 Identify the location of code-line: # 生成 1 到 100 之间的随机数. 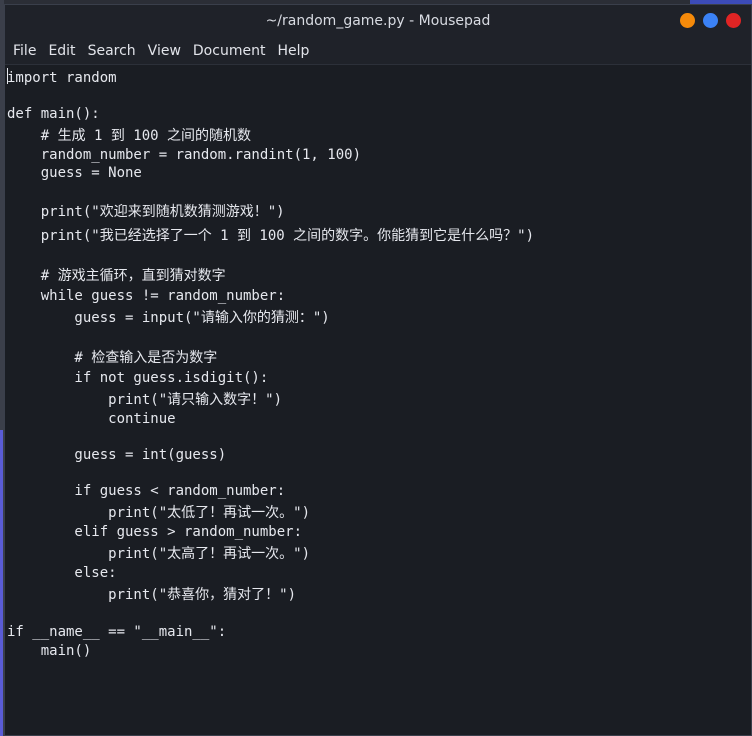
(129, 136).